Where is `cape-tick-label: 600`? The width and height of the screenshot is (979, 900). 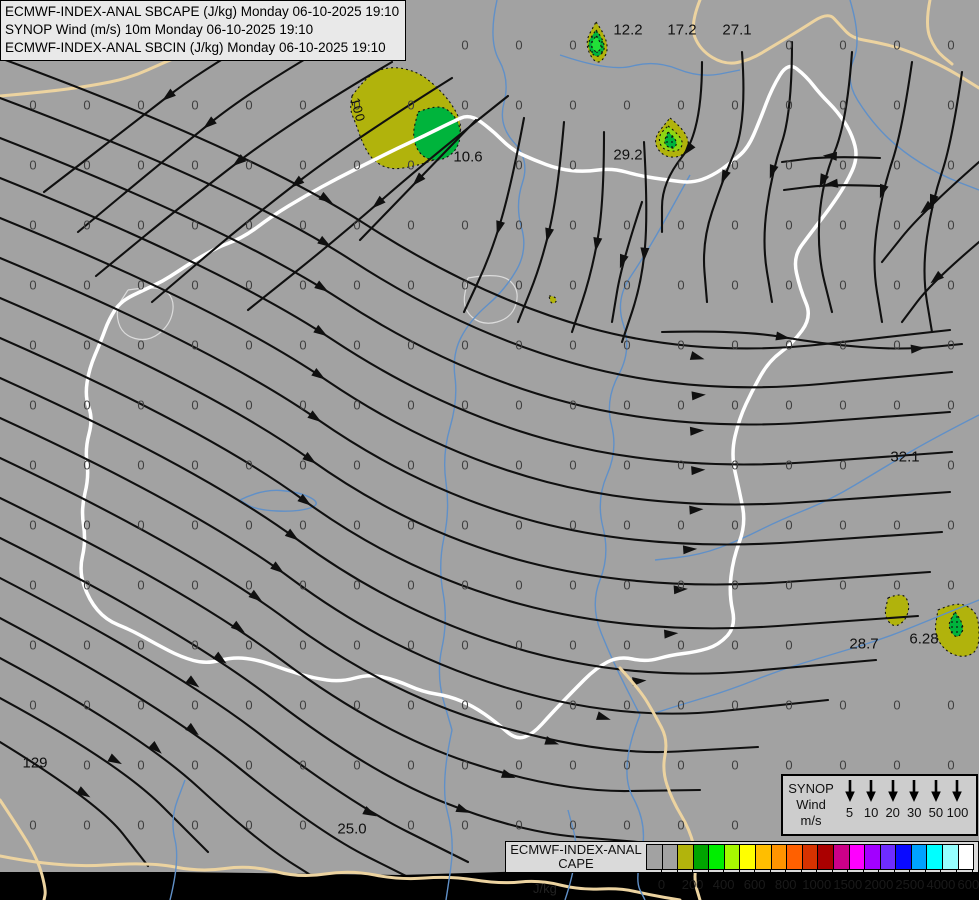 cape-tick-label: 600 is located at coordinates (754, 884).